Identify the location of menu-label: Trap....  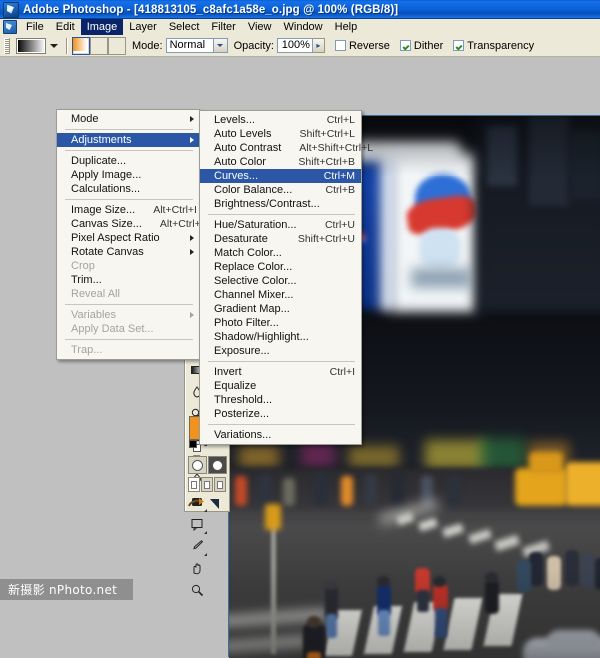
(87, 350).